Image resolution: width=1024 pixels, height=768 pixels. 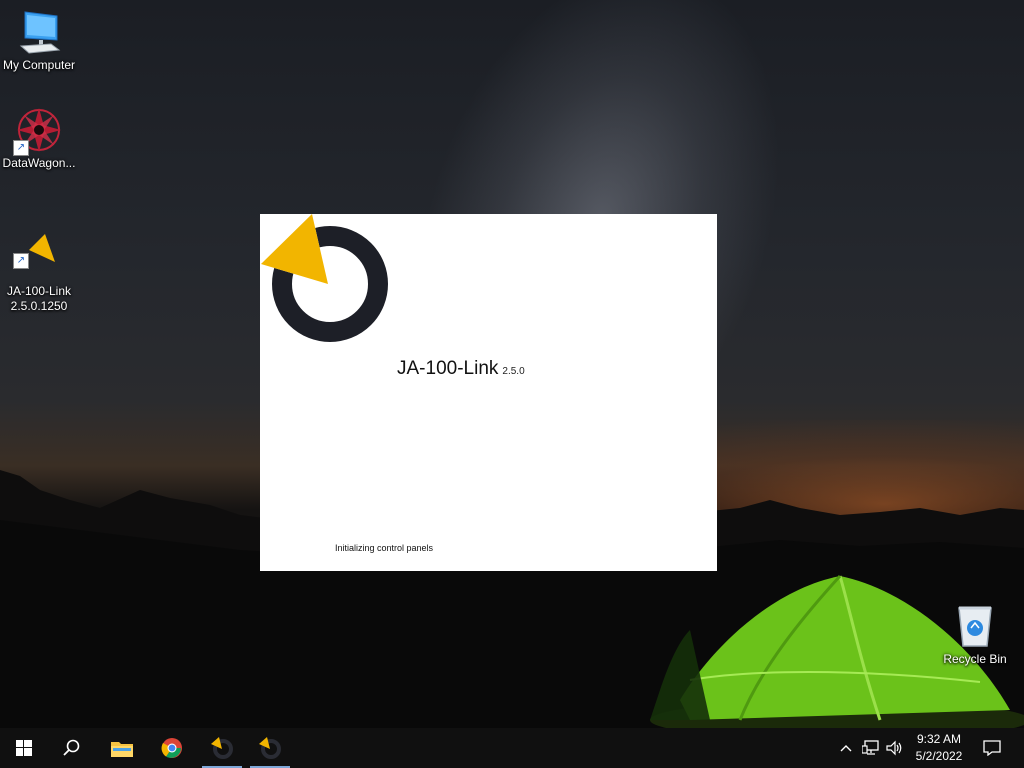 I want to click on tray-overflow-button, so click(x=846, y=748).